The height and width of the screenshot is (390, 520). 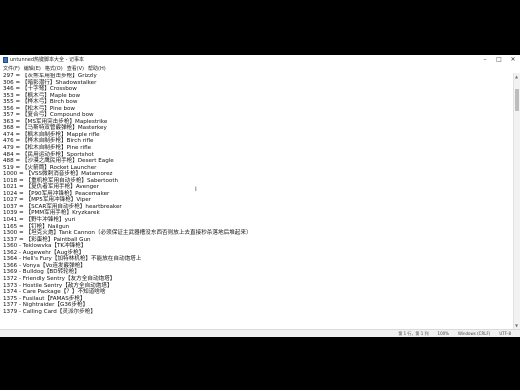 I want to click on menu-bar: 文件(F) 编辑(E) 格式(O) 查看(V) 帮助(H), so click(x=260, y=68).